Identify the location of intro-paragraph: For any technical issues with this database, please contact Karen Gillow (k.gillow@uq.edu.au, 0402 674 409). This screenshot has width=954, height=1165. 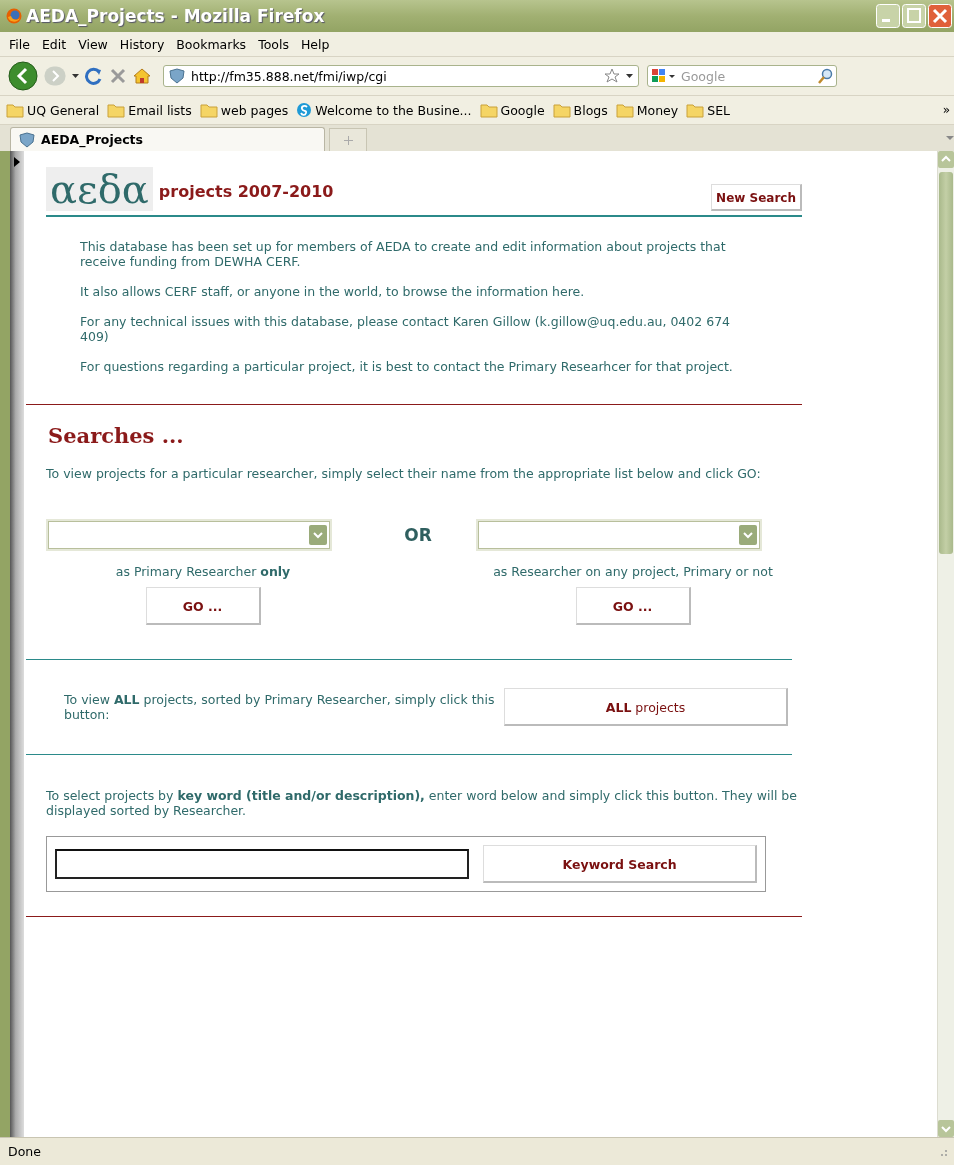
(406, 329).